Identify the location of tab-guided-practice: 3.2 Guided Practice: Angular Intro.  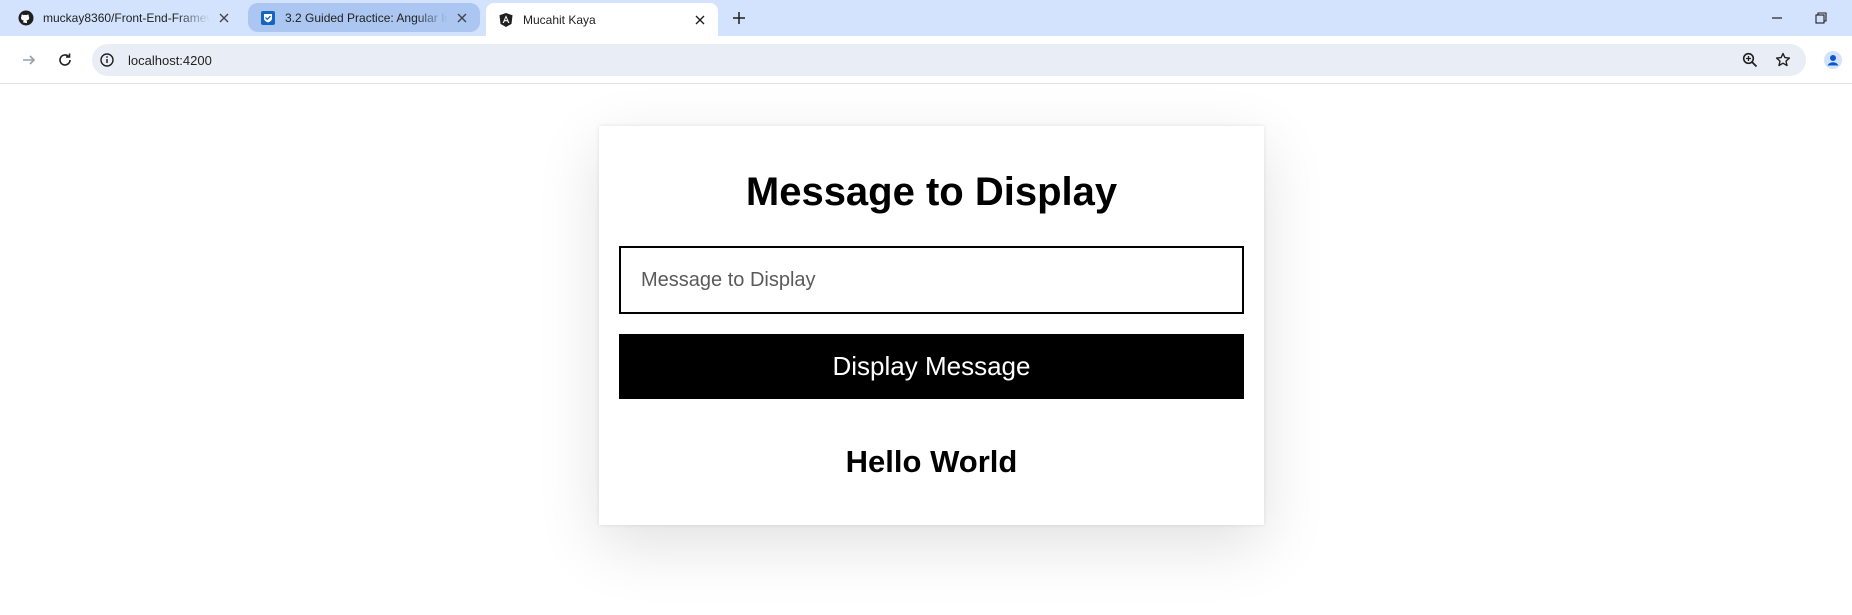
(364, 17).